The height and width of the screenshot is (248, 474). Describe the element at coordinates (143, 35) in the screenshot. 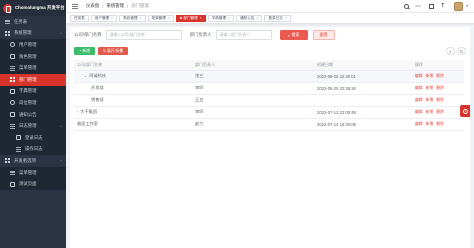

I see `dept-name-input: 请输入公司/部门名称` at that location.